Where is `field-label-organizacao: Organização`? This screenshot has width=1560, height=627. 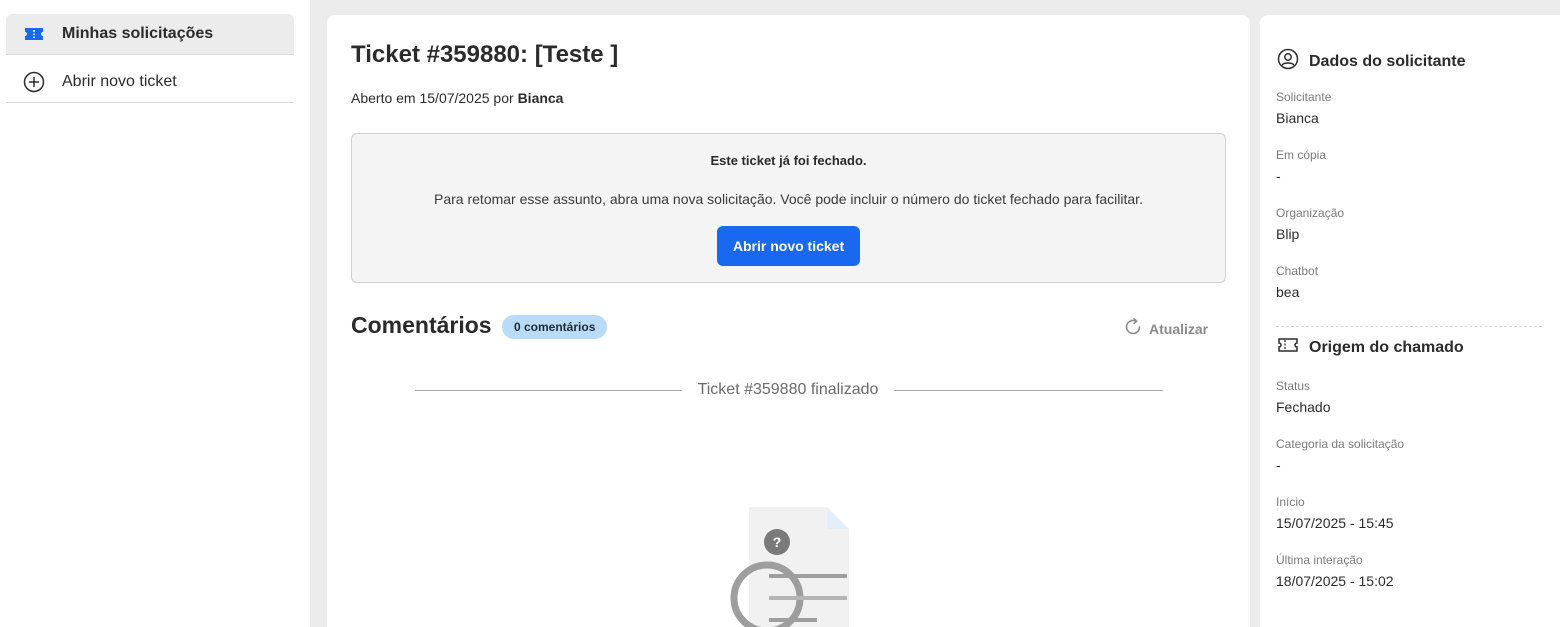 field-label-organizacao: Organização is located at coordinates (1310, 213).